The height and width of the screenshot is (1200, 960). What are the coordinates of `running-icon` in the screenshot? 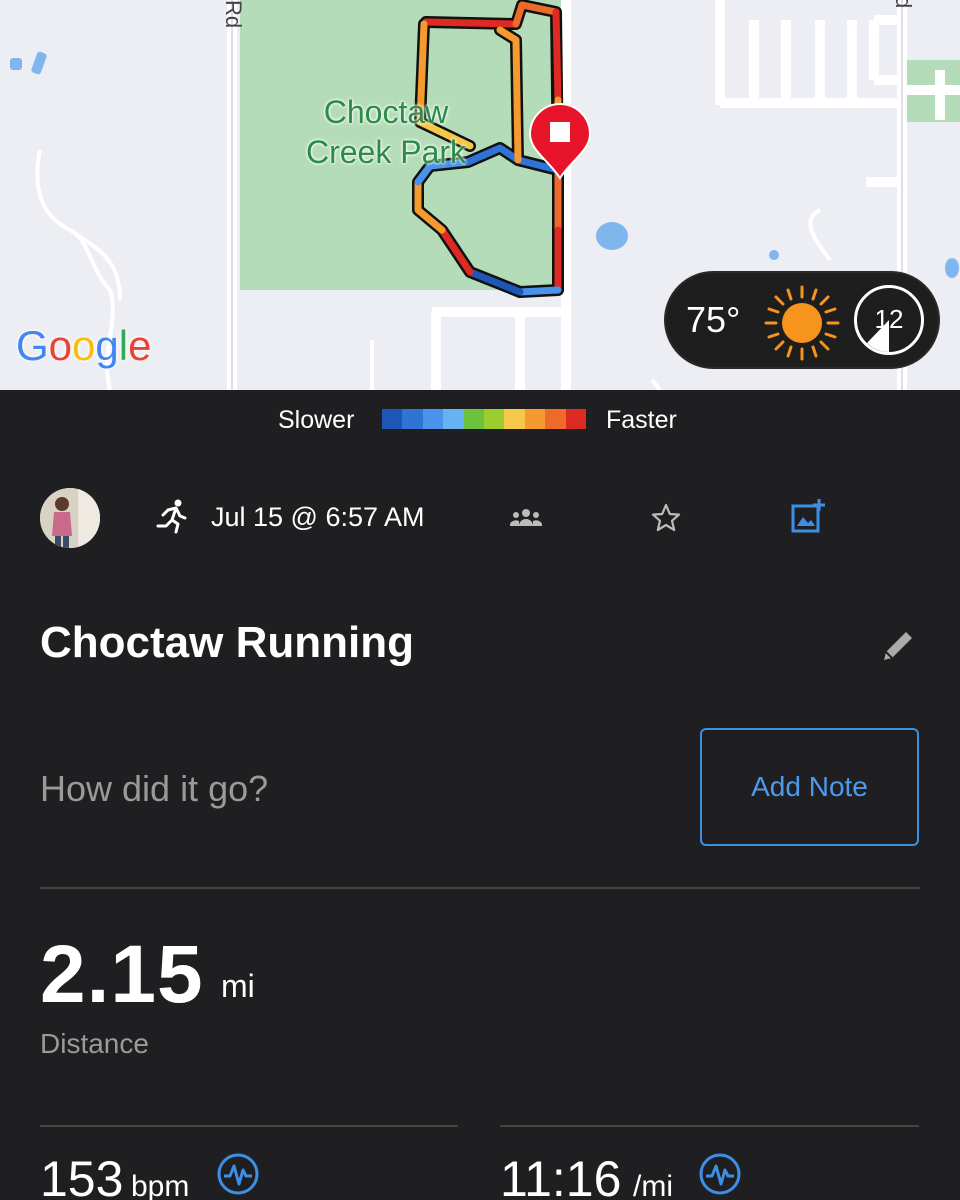 It's located at (171, 516).